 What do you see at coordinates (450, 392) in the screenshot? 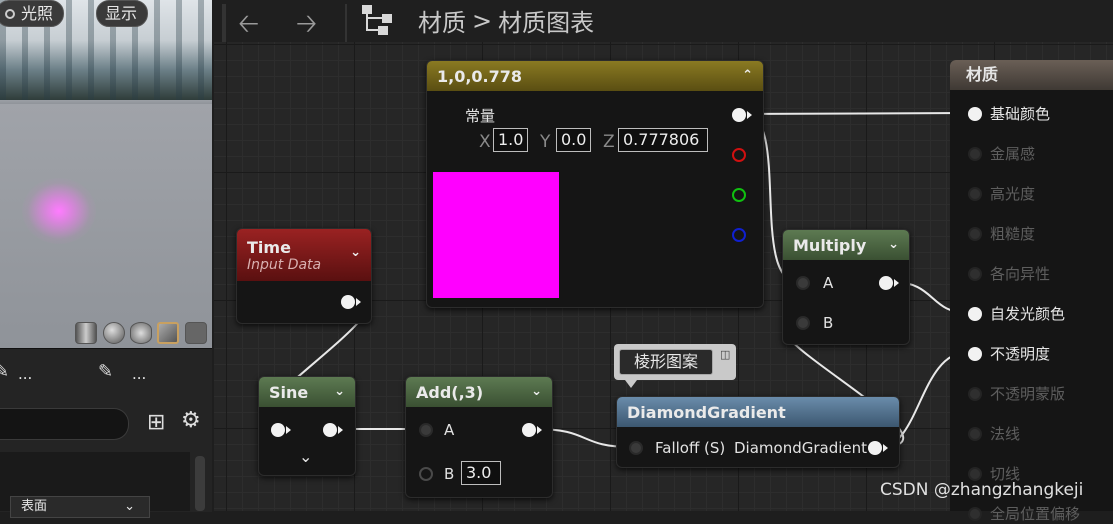
I see `add-node-title: Add(,3)` at bounding box center [450, 392].